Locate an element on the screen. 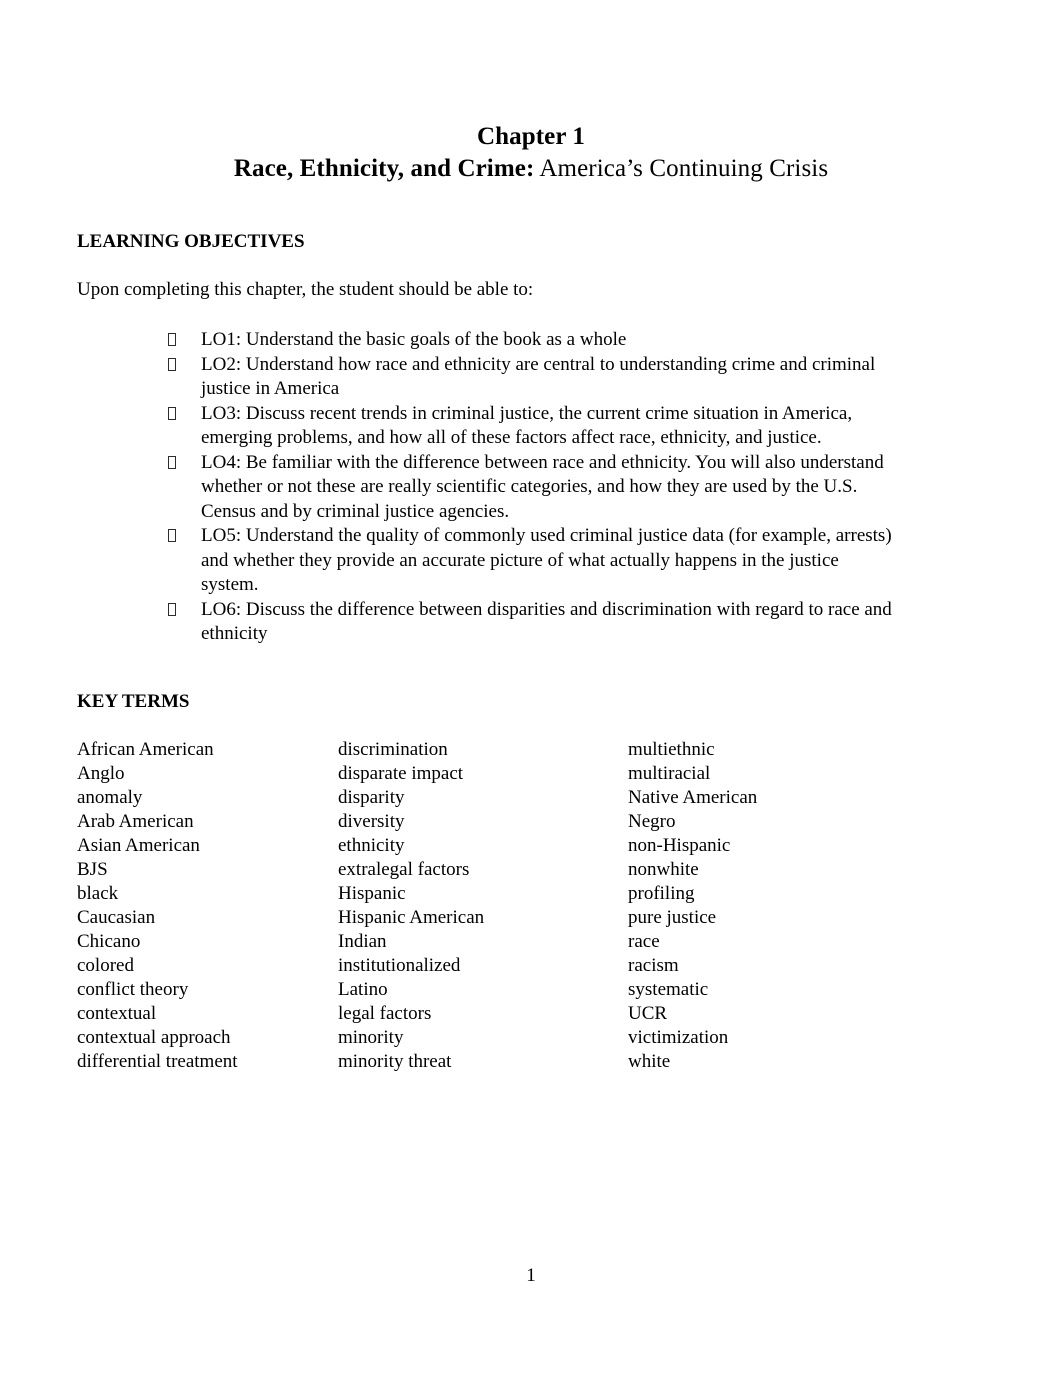 This screenshot has height=1377, width=1062. key-term: contextual is located at coordinates (117, 1013).